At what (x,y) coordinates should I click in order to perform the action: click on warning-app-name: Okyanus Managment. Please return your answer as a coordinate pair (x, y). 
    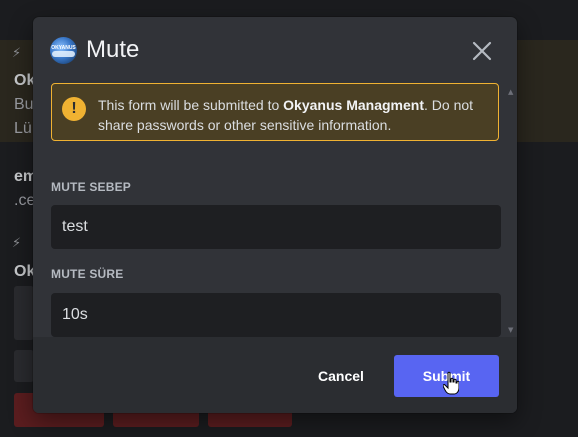
    Looking at the image, I should click on (353, 105).